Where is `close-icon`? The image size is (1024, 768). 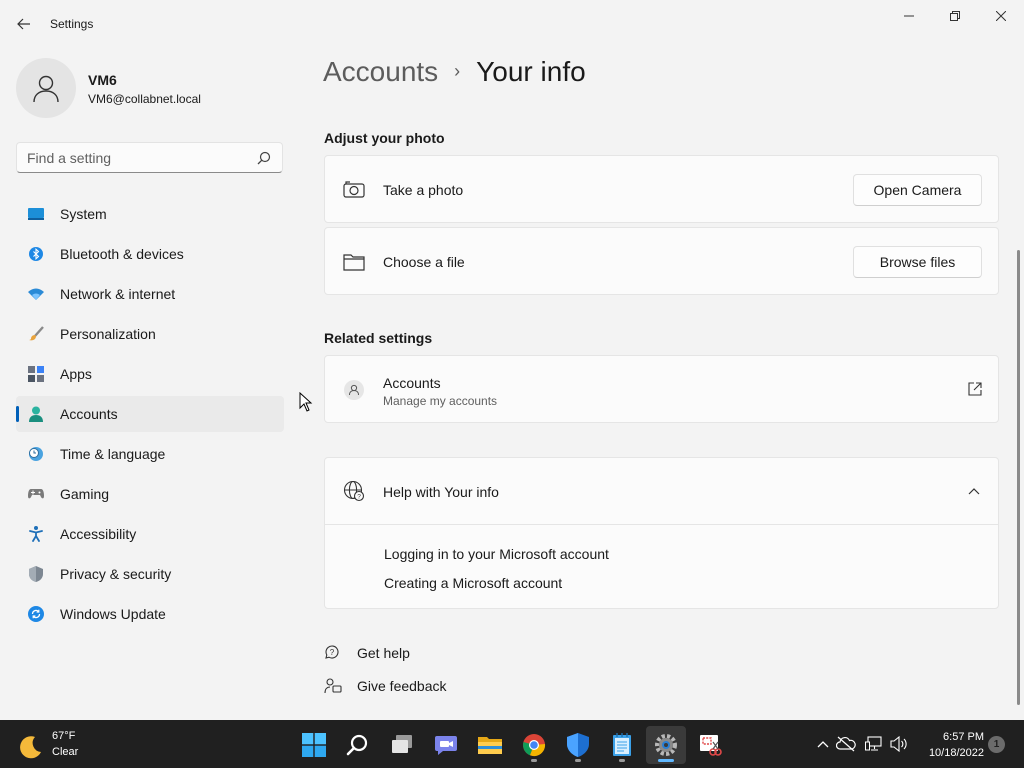
close-icon is located at coordinates (1001, 16).